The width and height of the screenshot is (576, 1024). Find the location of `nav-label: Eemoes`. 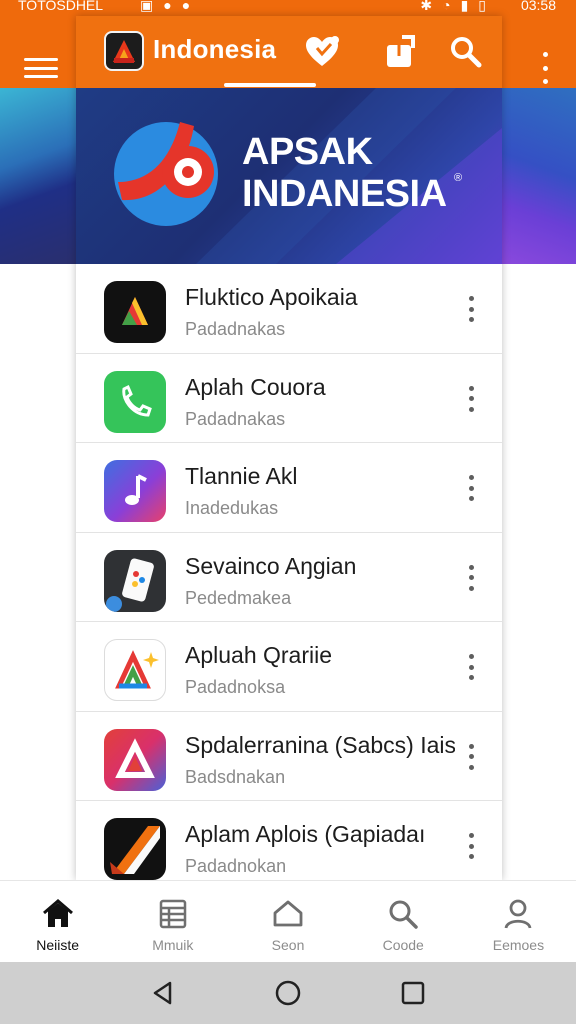

nav-label: Eemoes is located at coordinates (518, 945).